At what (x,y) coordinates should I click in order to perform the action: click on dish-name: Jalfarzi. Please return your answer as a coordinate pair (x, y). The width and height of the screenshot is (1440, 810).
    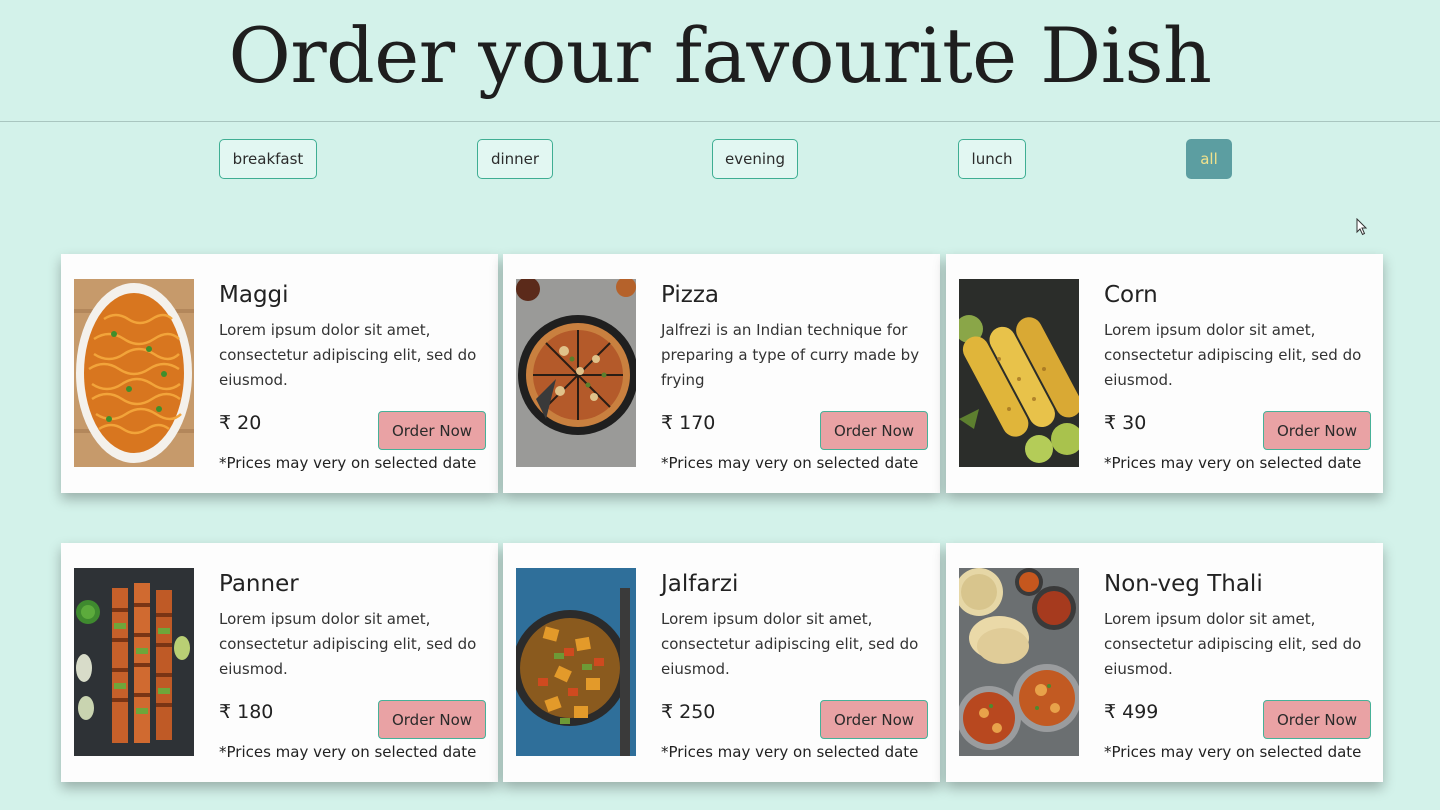
    Looking at the image, I should click on (700, 584).